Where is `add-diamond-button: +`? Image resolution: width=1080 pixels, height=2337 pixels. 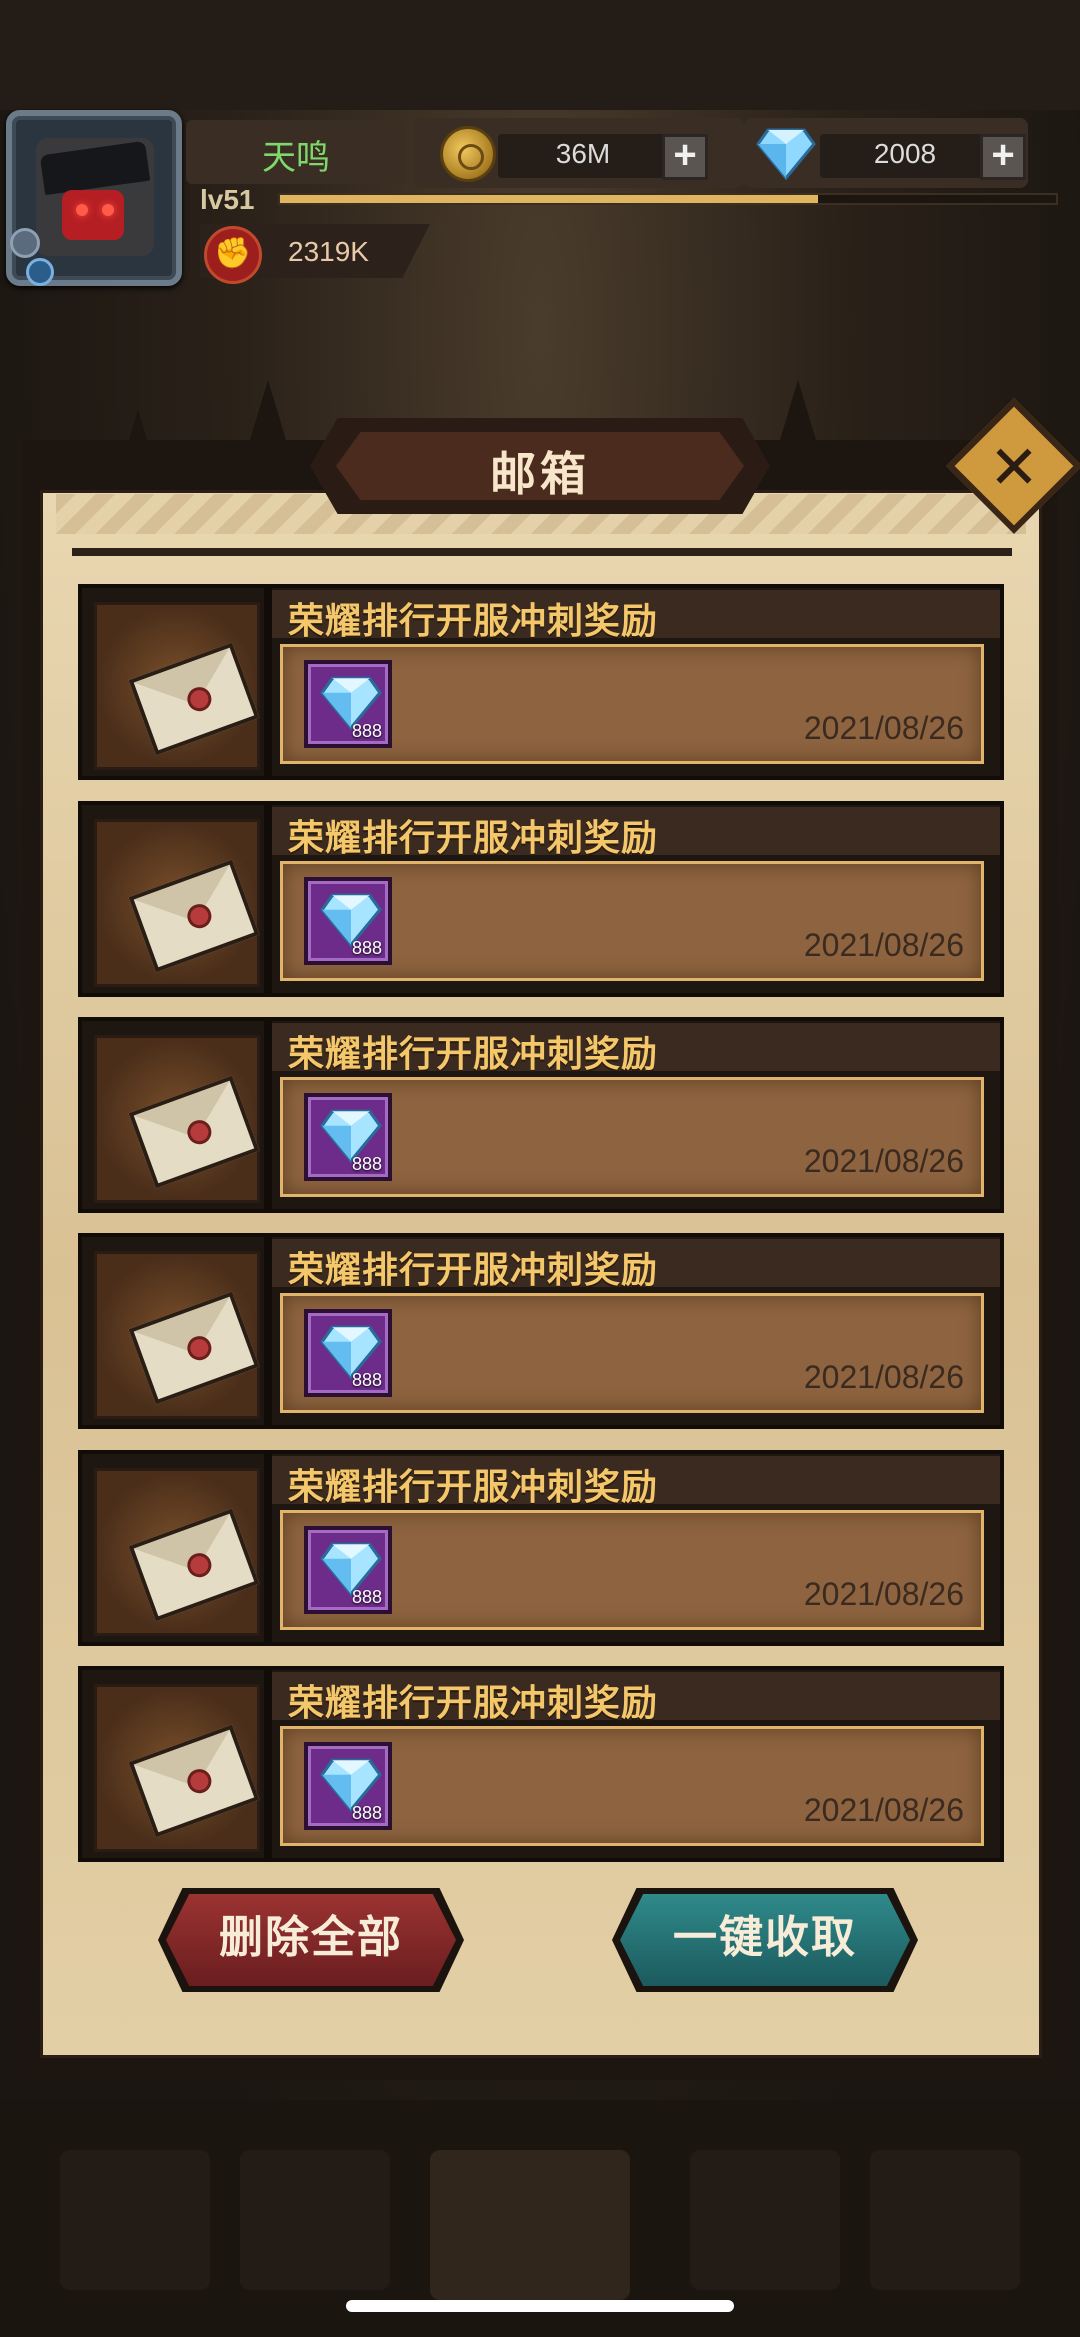 add-diamond-button: + is located at coordinates (1003, 157).